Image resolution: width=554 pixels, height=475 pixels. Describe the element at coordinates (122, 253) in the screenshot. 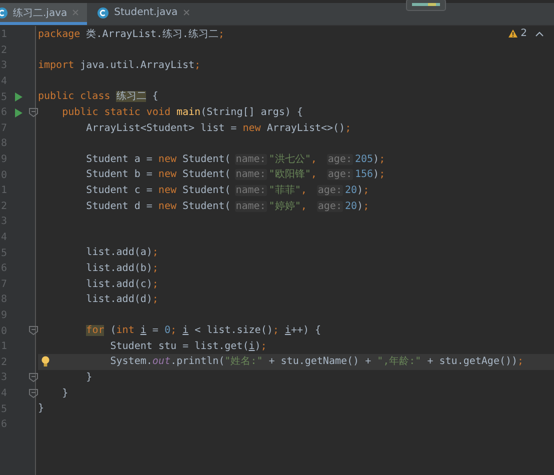

I see `code-line: list.add(a);` at that location.